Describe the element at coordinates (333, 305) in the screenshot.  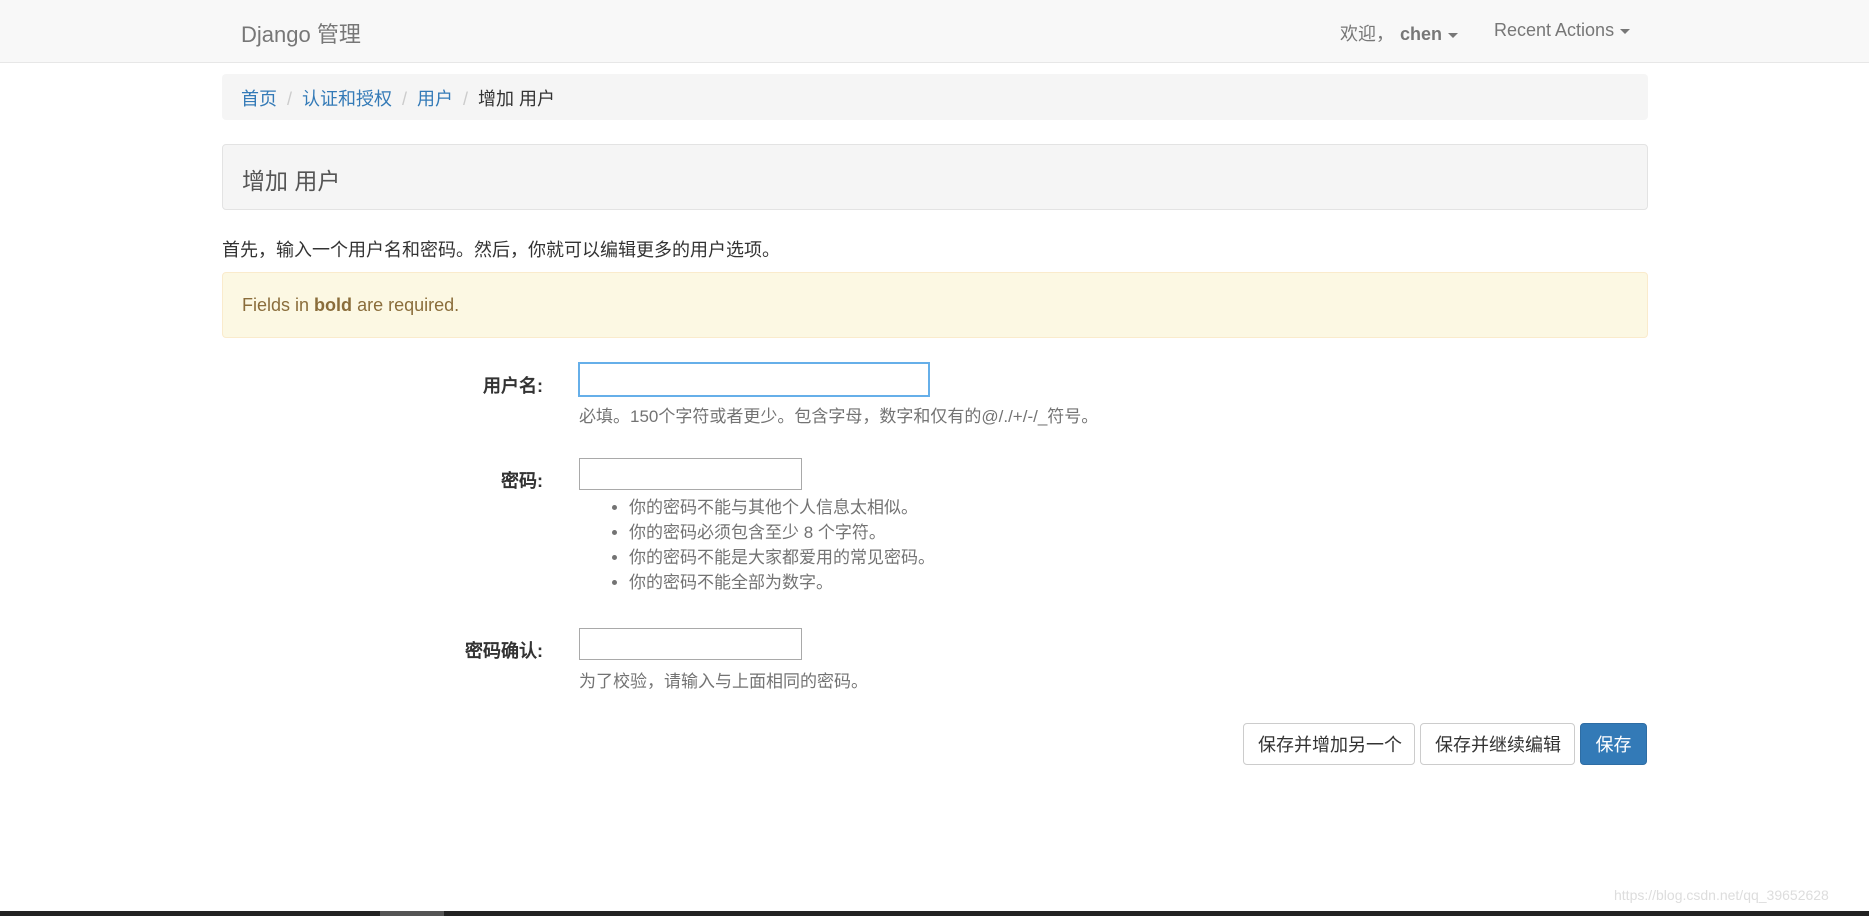
I see `alert-bold: bold` at that location.